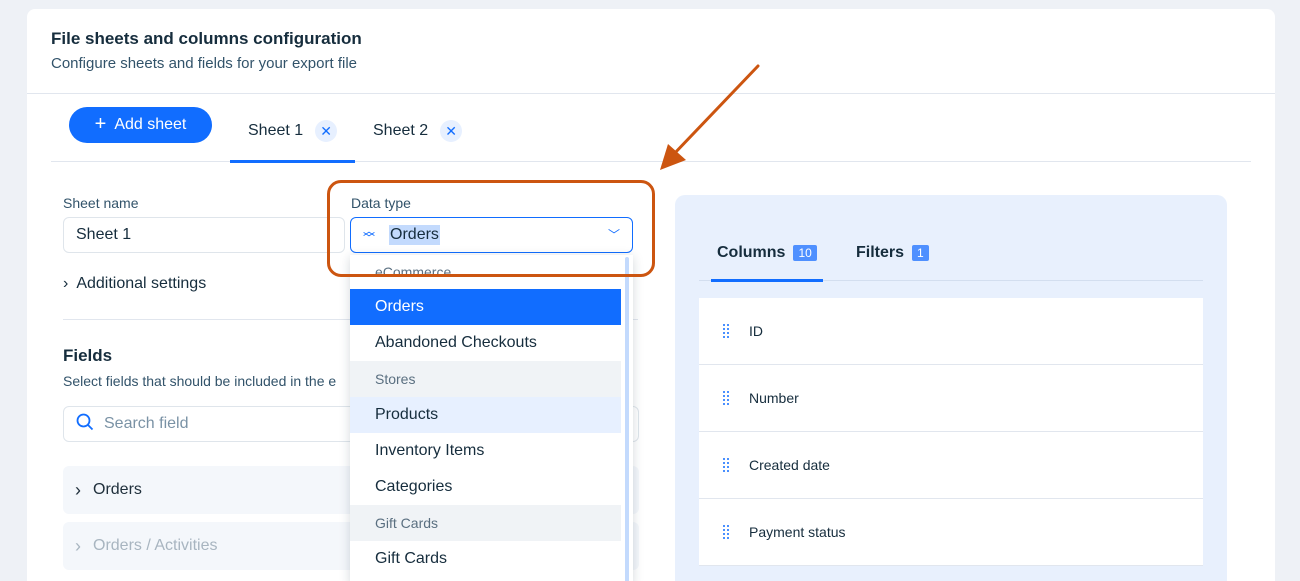  What do you see at coordinates (797, 532) in the screenshot?
I see `column-label: Payment status` at bounding box center [797, 532].